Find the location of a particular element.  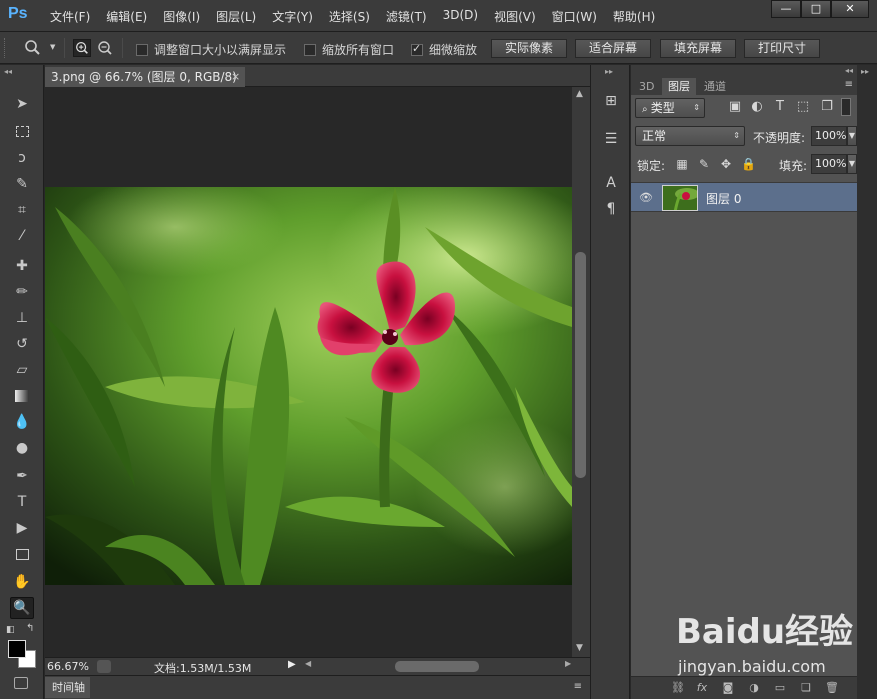

layer-thumbnail is located at coordinates (680, 198).